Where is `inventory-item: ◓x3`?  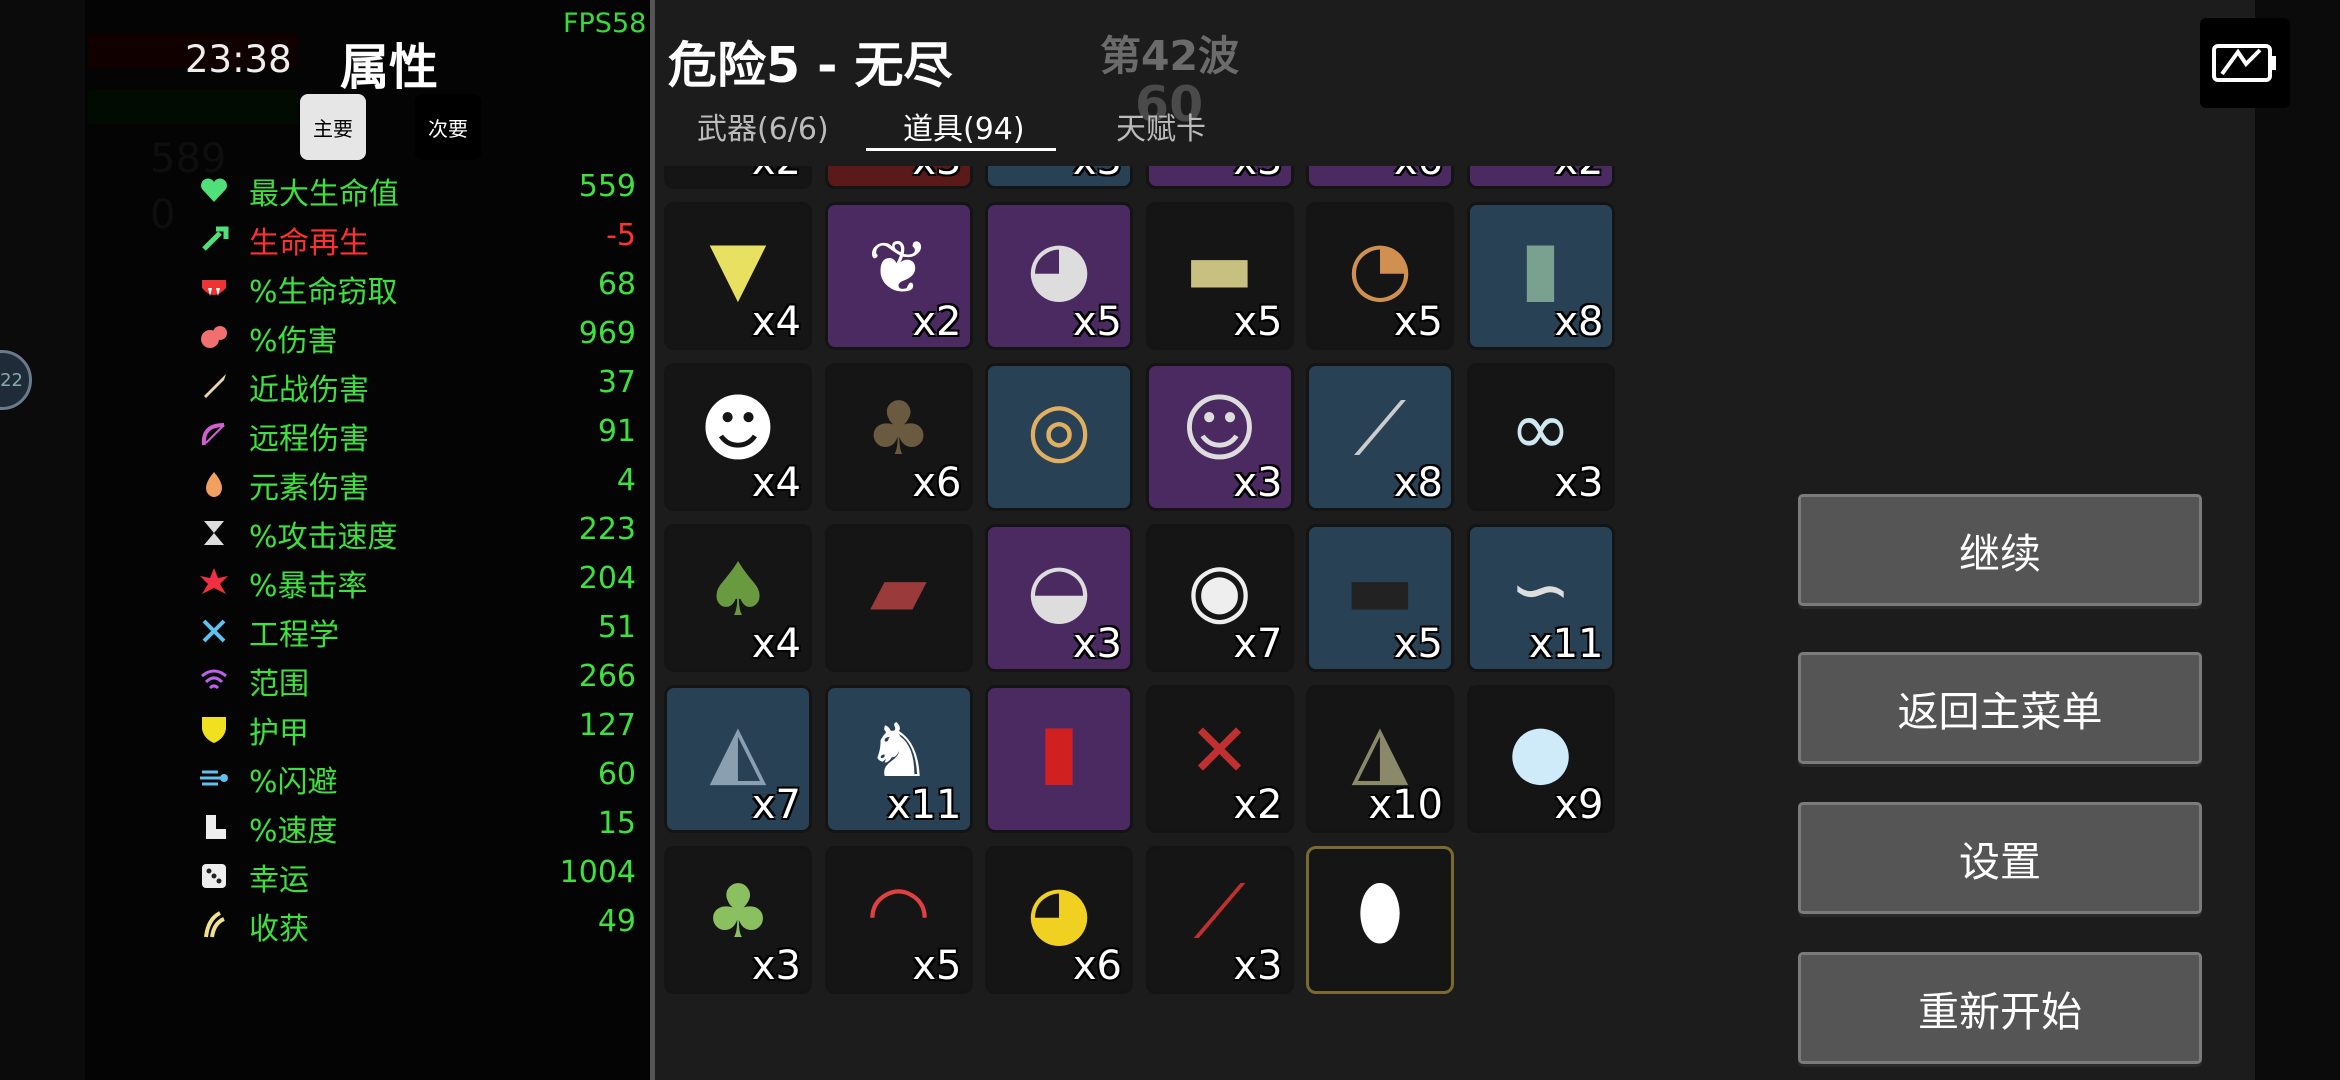 inventory-item: ◓x3 is located at coordinates (1219, 177).